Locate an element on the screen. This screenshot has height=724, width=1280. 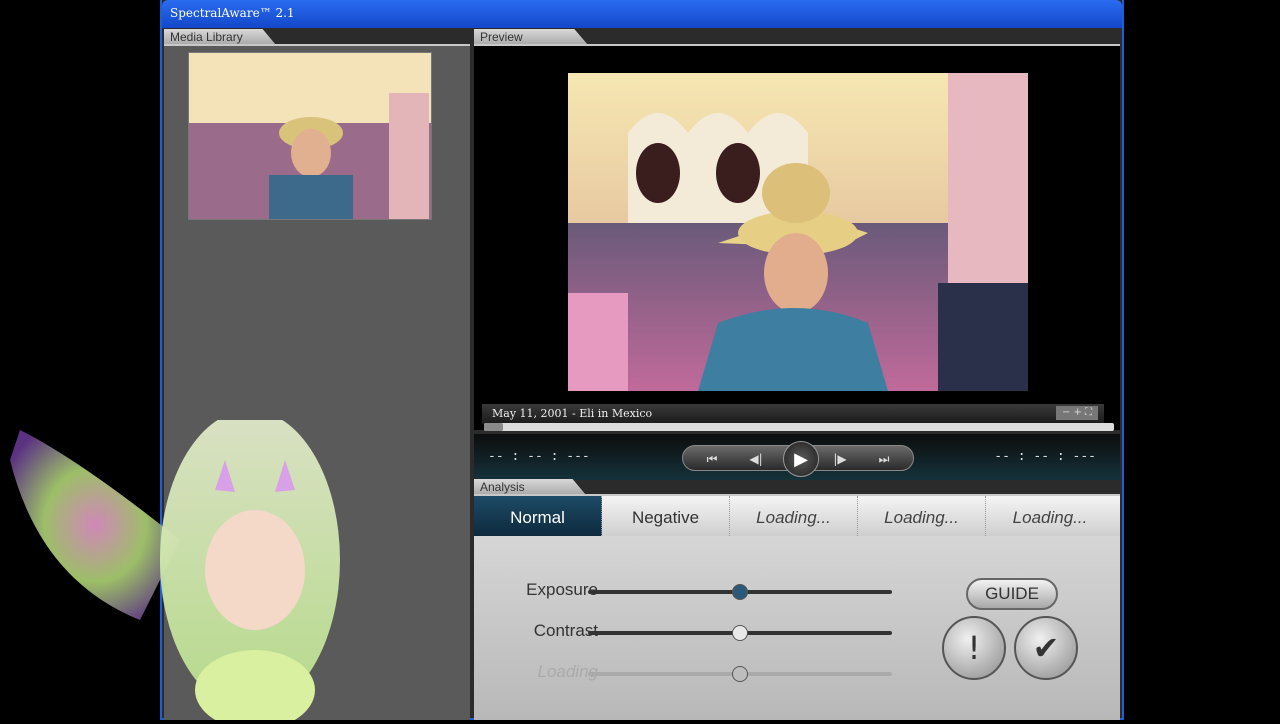
skip-forward-icon: ⏭ is located at coordinates (884, 459).